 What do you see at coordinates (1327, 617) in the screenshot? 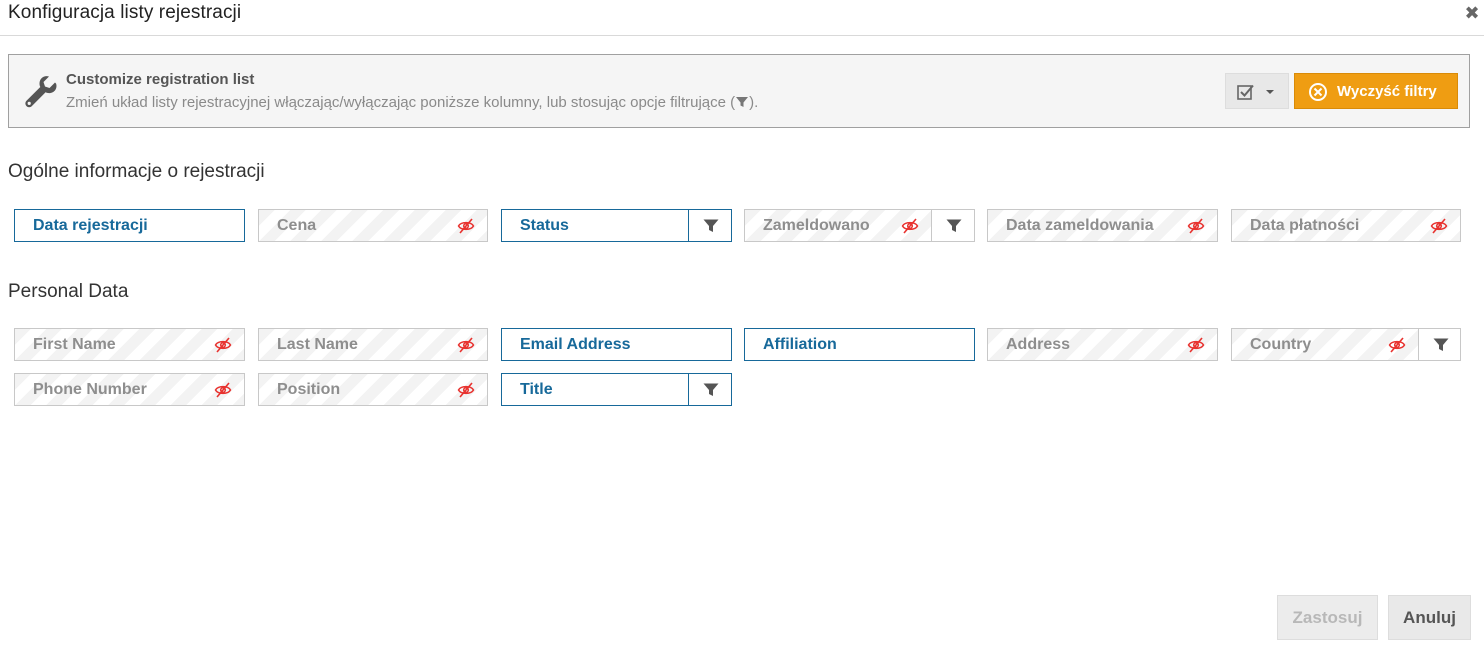
I see `apply-button: Zastosuj` at bounding box center [1327, 617].